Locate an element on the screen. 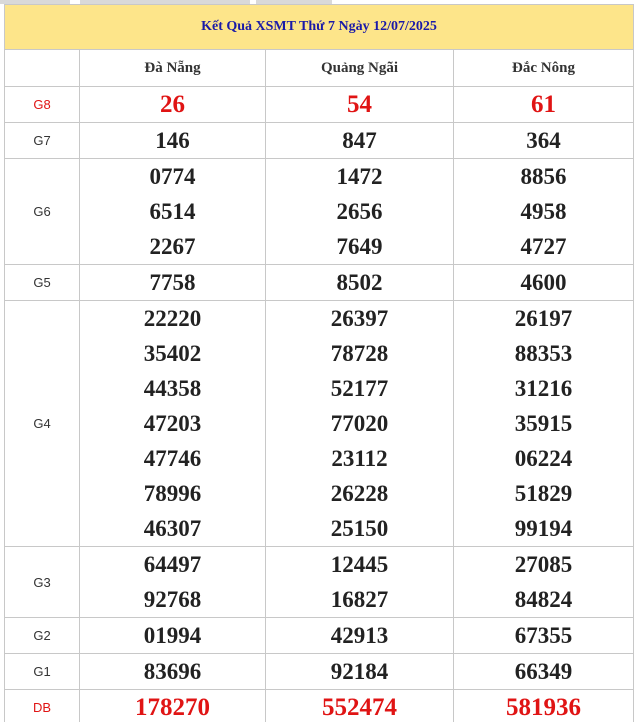 The width and height of the screenshot is (638, 722). prize-row-g5: G5 7758 8502 4600 is located at coordinates (319, 282).